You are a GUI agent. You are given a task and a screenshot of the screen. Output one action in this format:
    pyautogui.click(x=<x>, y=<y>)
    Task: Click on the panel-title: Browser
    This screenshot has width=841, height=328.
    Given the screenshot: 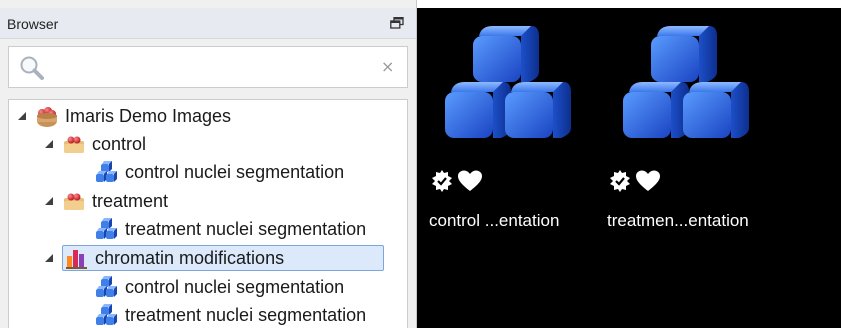 What is the action you would take?
    pyautogui.click(x=33, y=24)
    